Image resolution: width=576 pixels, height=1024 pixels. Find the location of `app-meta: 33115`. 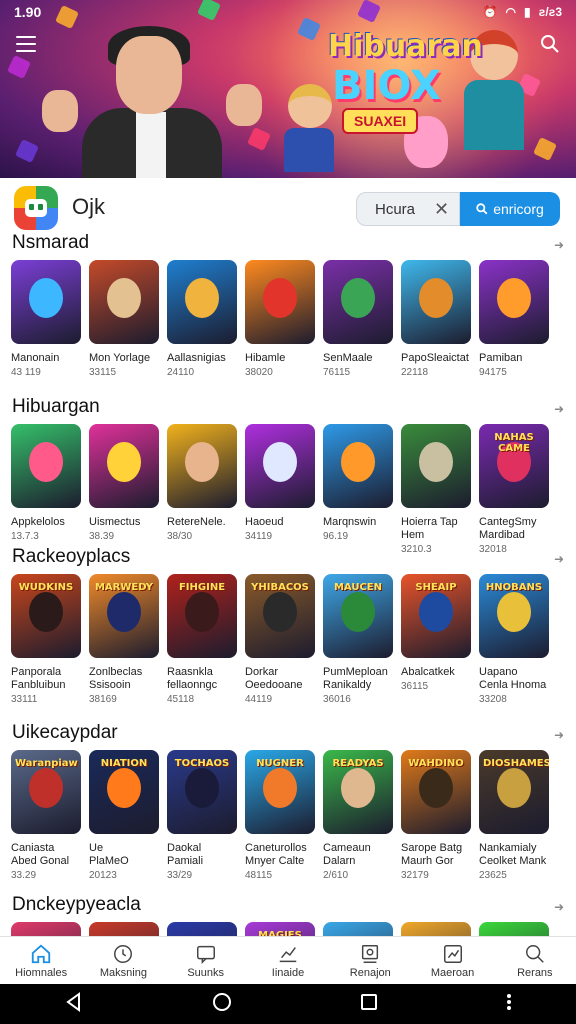

app-meta: 33115 is located at coordinates (103, 372).